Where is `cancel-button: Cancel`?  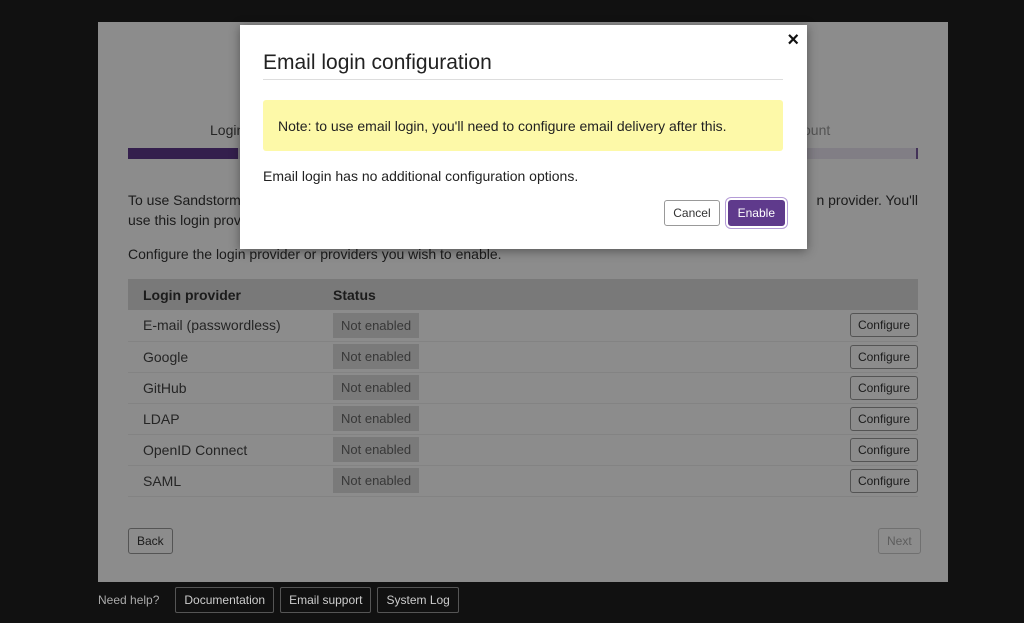 cancel-button: Cancel is located at coordinates (692, 213).